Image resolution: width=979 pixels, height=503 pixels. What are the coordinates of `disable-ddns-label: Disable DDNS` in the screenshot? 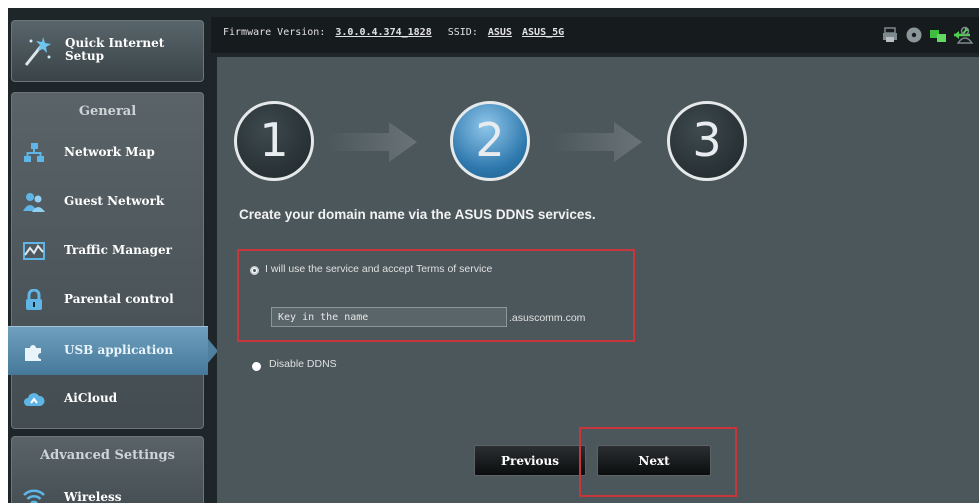 It's located at (303, 364).